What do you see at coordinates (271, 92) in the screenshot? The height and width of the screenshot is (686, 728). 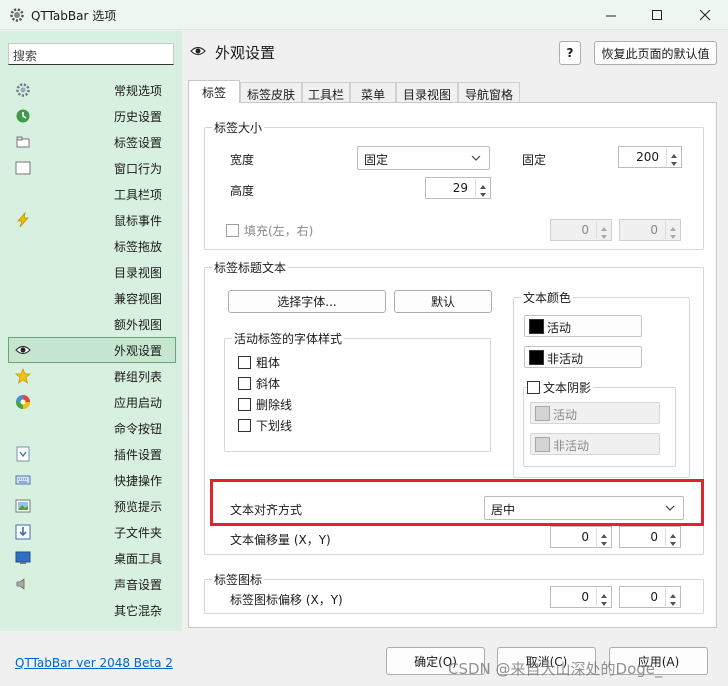 I see `tab-tab-skin: 标签皮肤` at bounding box center [271, 92].